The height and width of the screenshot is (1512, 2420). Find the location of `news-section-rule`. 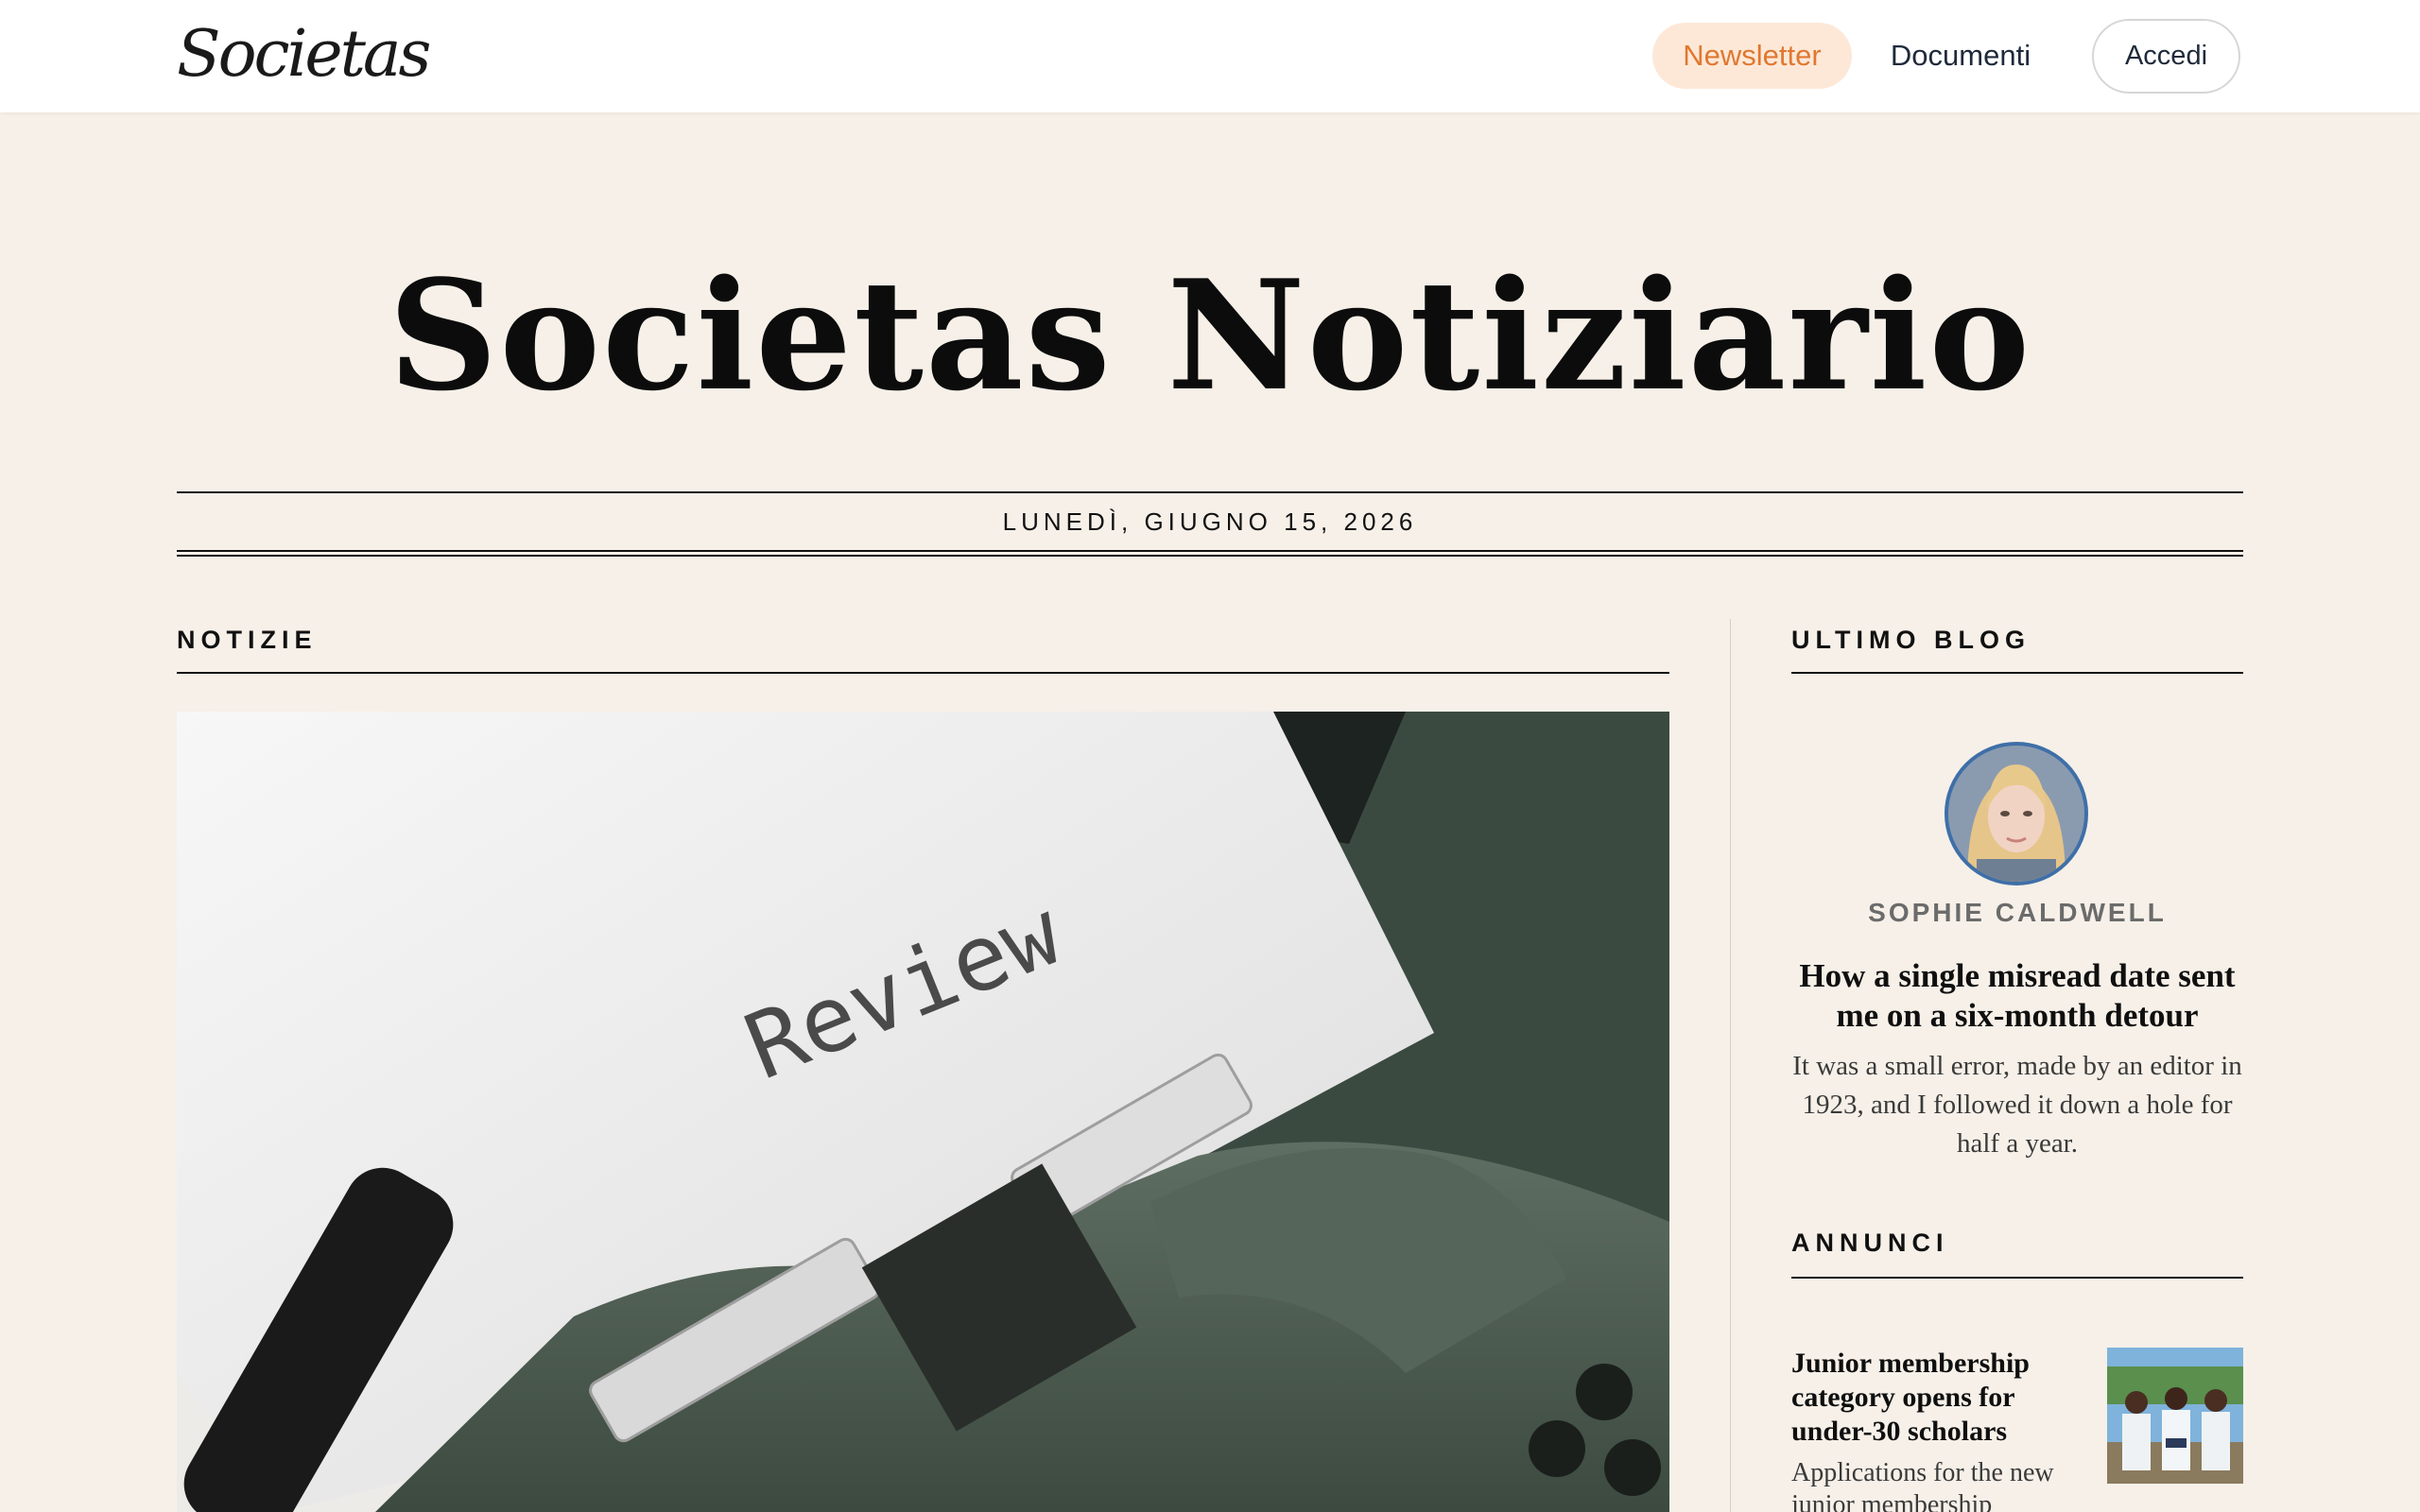

news-section-rule is located at coordinates (923, 673).